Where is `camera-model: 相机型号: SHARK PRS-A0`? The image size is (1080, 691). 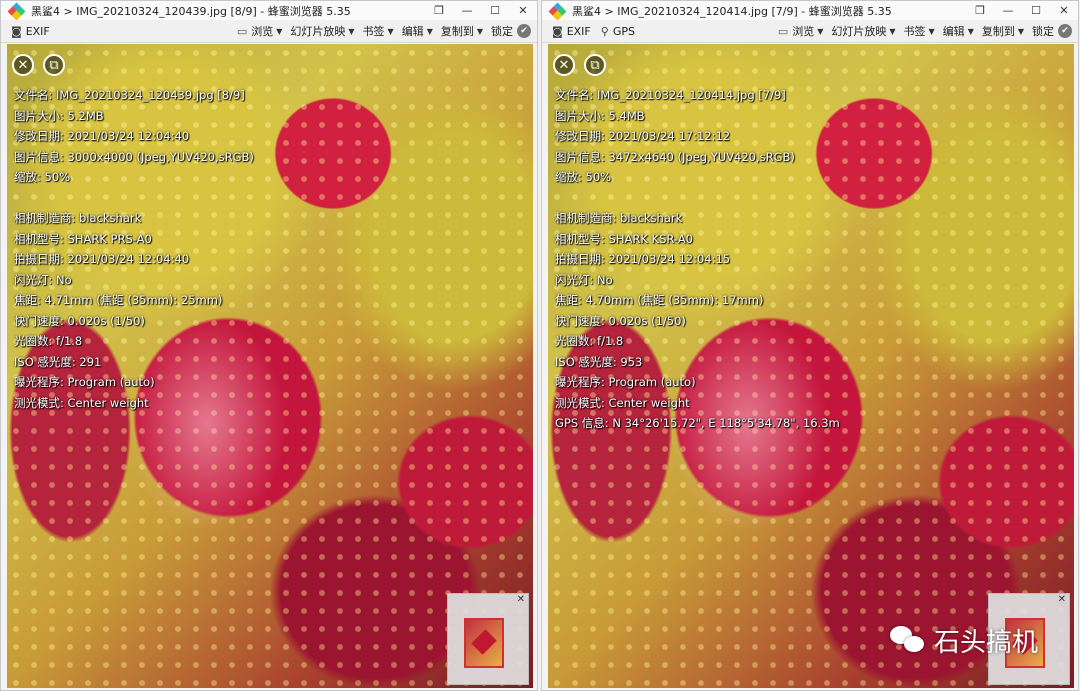
camera-model: 相机型号: SHARK PRS-A0 is located at coordinates (83, 238).